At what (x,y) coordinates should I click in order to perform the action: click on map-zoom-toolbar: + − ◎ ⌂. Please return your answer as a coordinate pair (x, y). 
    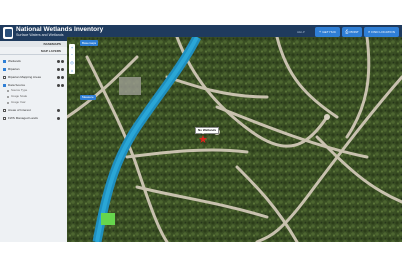
    Looking at the image, I should click on (72, 59).